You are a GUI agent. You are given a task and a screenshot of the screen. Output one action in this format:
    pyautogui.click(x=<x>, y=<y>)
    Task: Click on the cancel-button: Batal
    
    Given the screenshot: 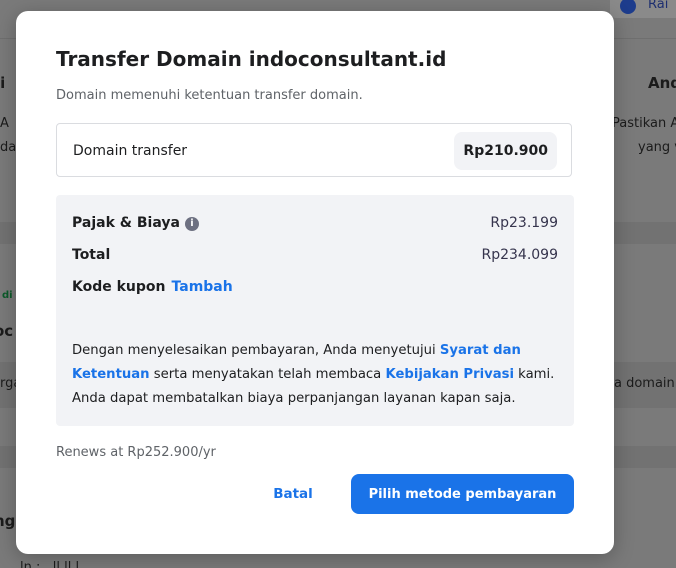 What is the action you would take?
    pyautogui.click(x=293, y=494)
    